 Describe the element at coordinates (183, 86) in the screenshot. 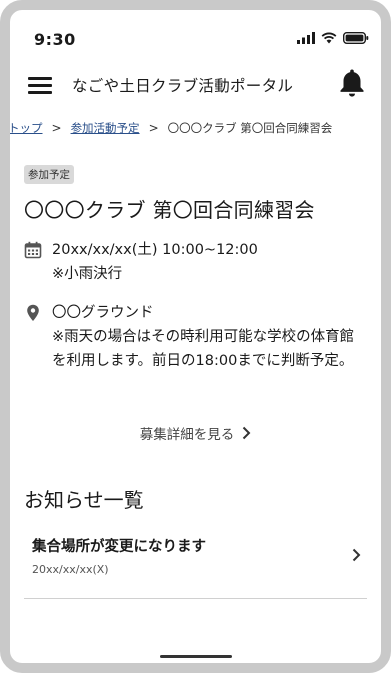

I see `app-title: なごや土日クラブ活動ポータル` at that location.